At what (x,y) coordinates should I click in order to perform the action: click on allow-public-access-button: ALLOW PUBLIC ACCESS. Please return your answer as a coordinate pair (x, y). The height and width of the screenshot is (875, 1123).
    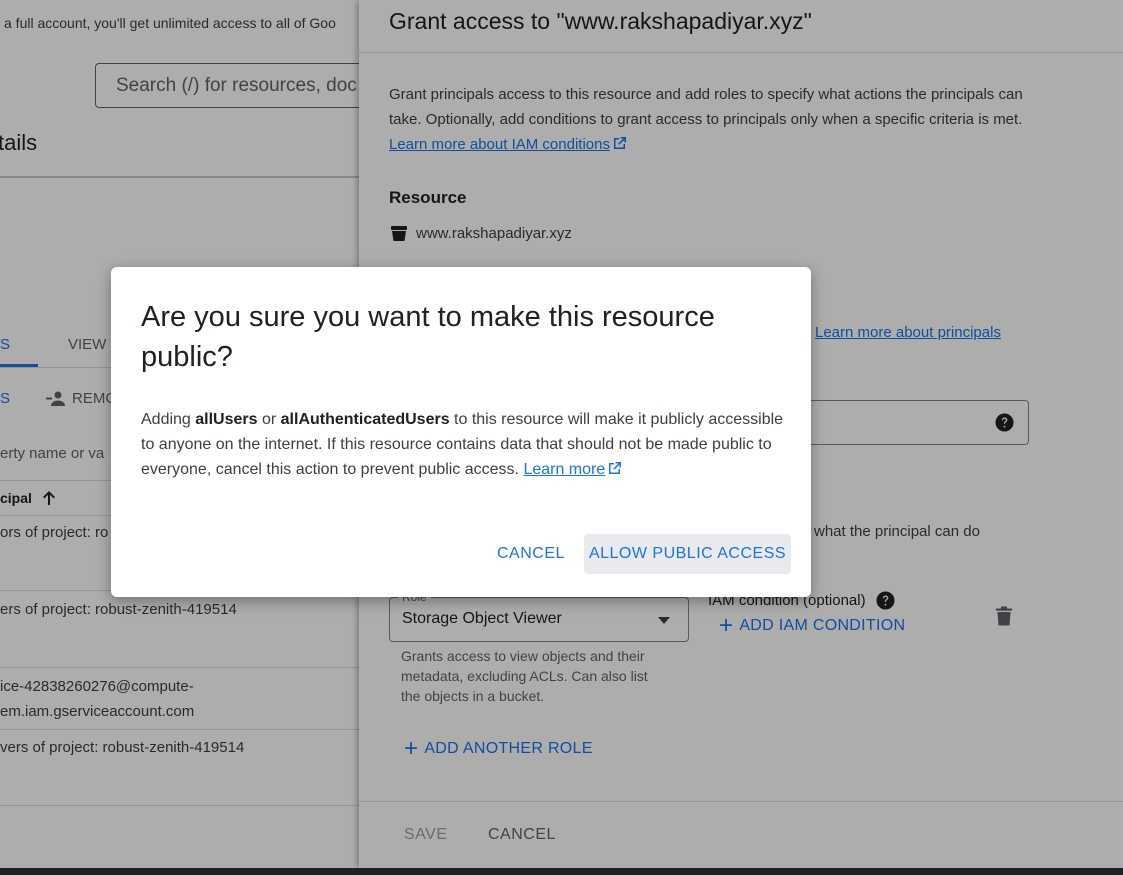
    Looking at the image, I should click on (687, 554).